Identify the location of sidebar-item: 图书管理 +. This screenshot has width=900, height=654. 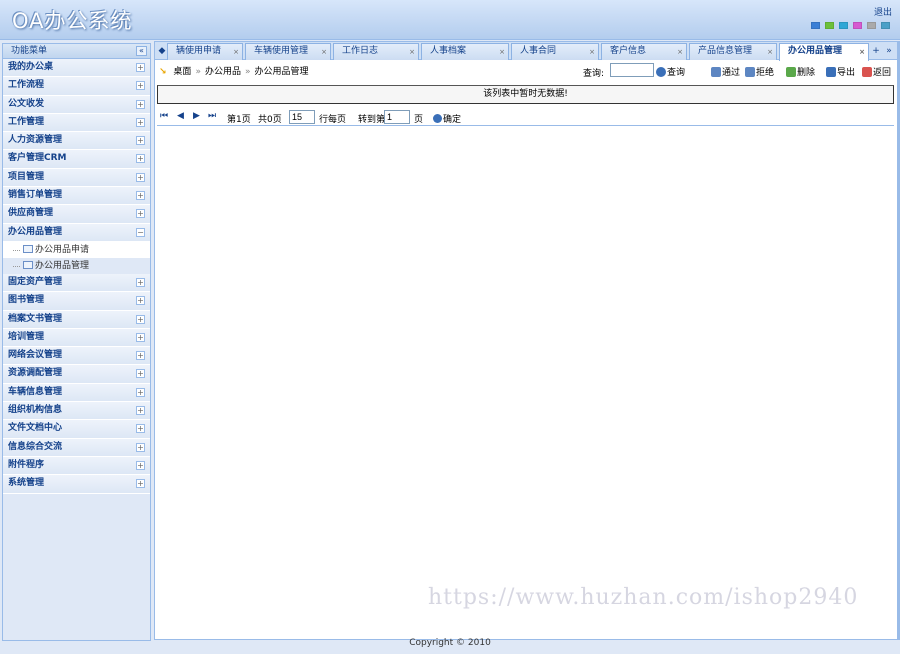
(76, 301).